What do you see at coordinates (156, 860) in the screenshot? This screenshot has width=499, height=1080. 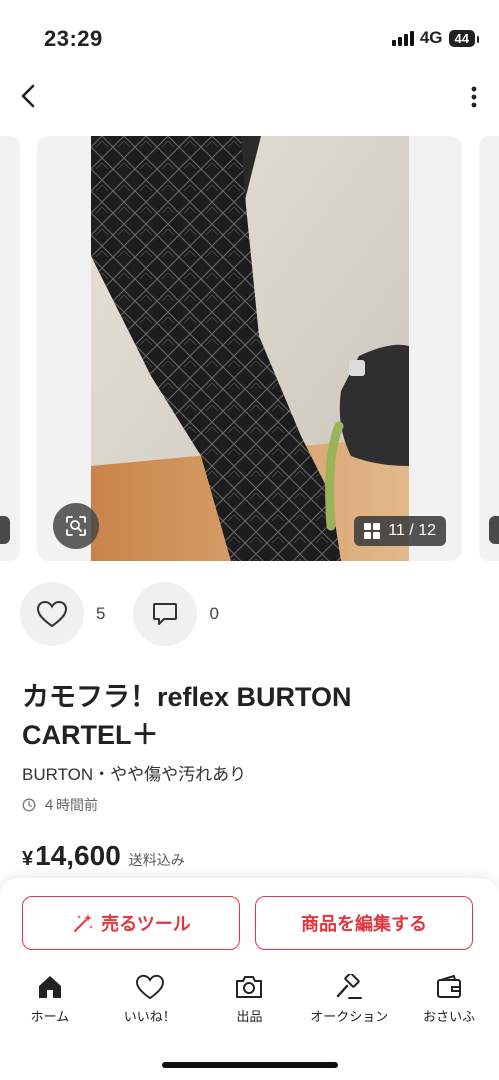 I see `shipping-note: 送料込み` at bounding box center [156, 860].